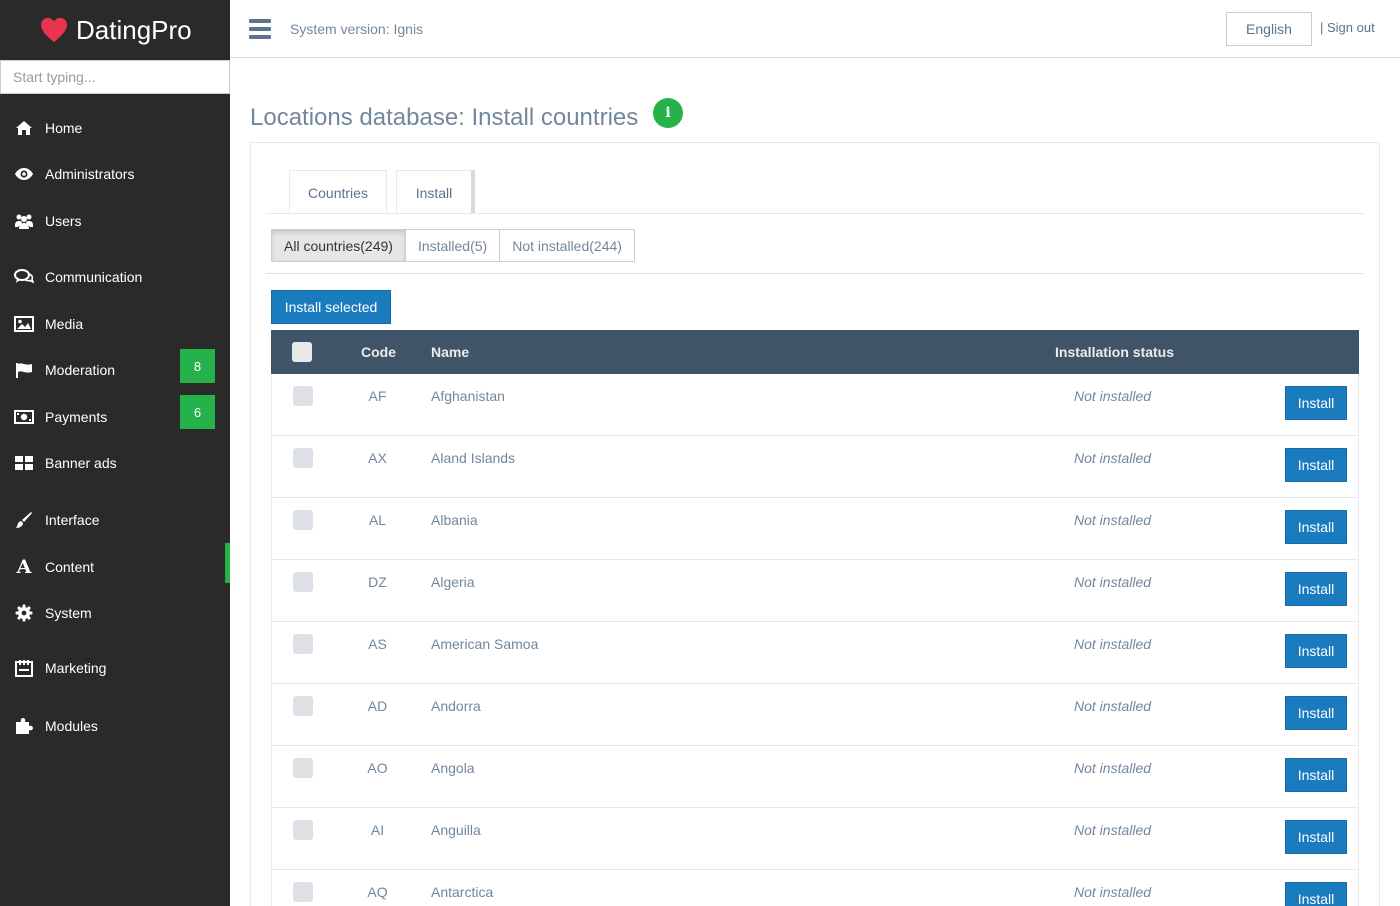 The height and width of the screenshot is (906, 1400). Describe the element at coordinates (71, 726) in the screenshot. I see `sidebar-item-label: Modules` at that location.